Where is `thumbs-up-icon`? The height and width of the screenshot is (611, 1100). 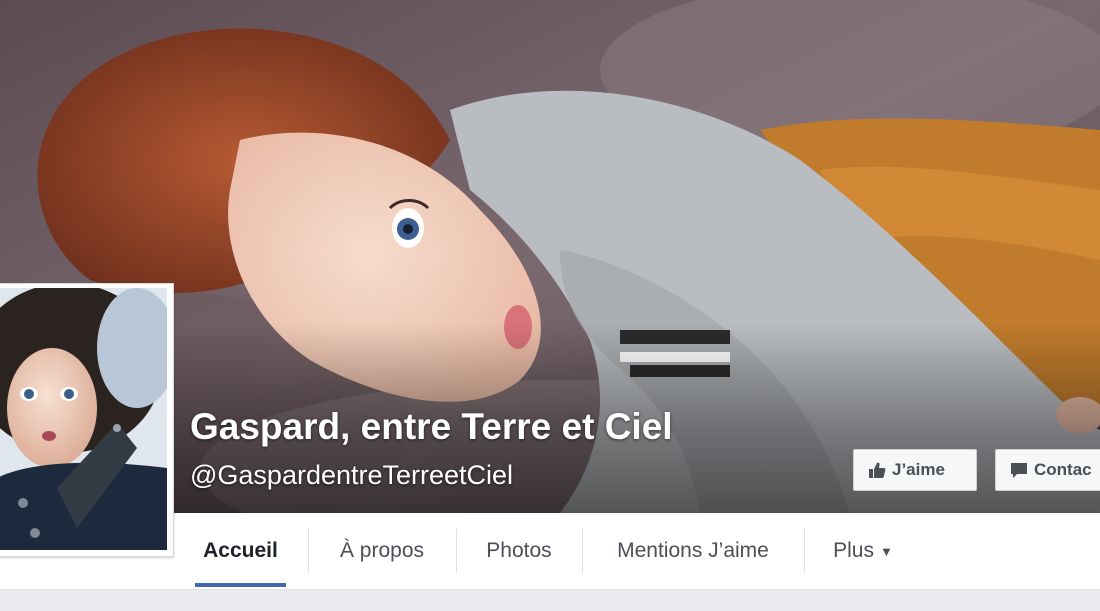 thumbs-up-icon is located at coordinates (877, 470).